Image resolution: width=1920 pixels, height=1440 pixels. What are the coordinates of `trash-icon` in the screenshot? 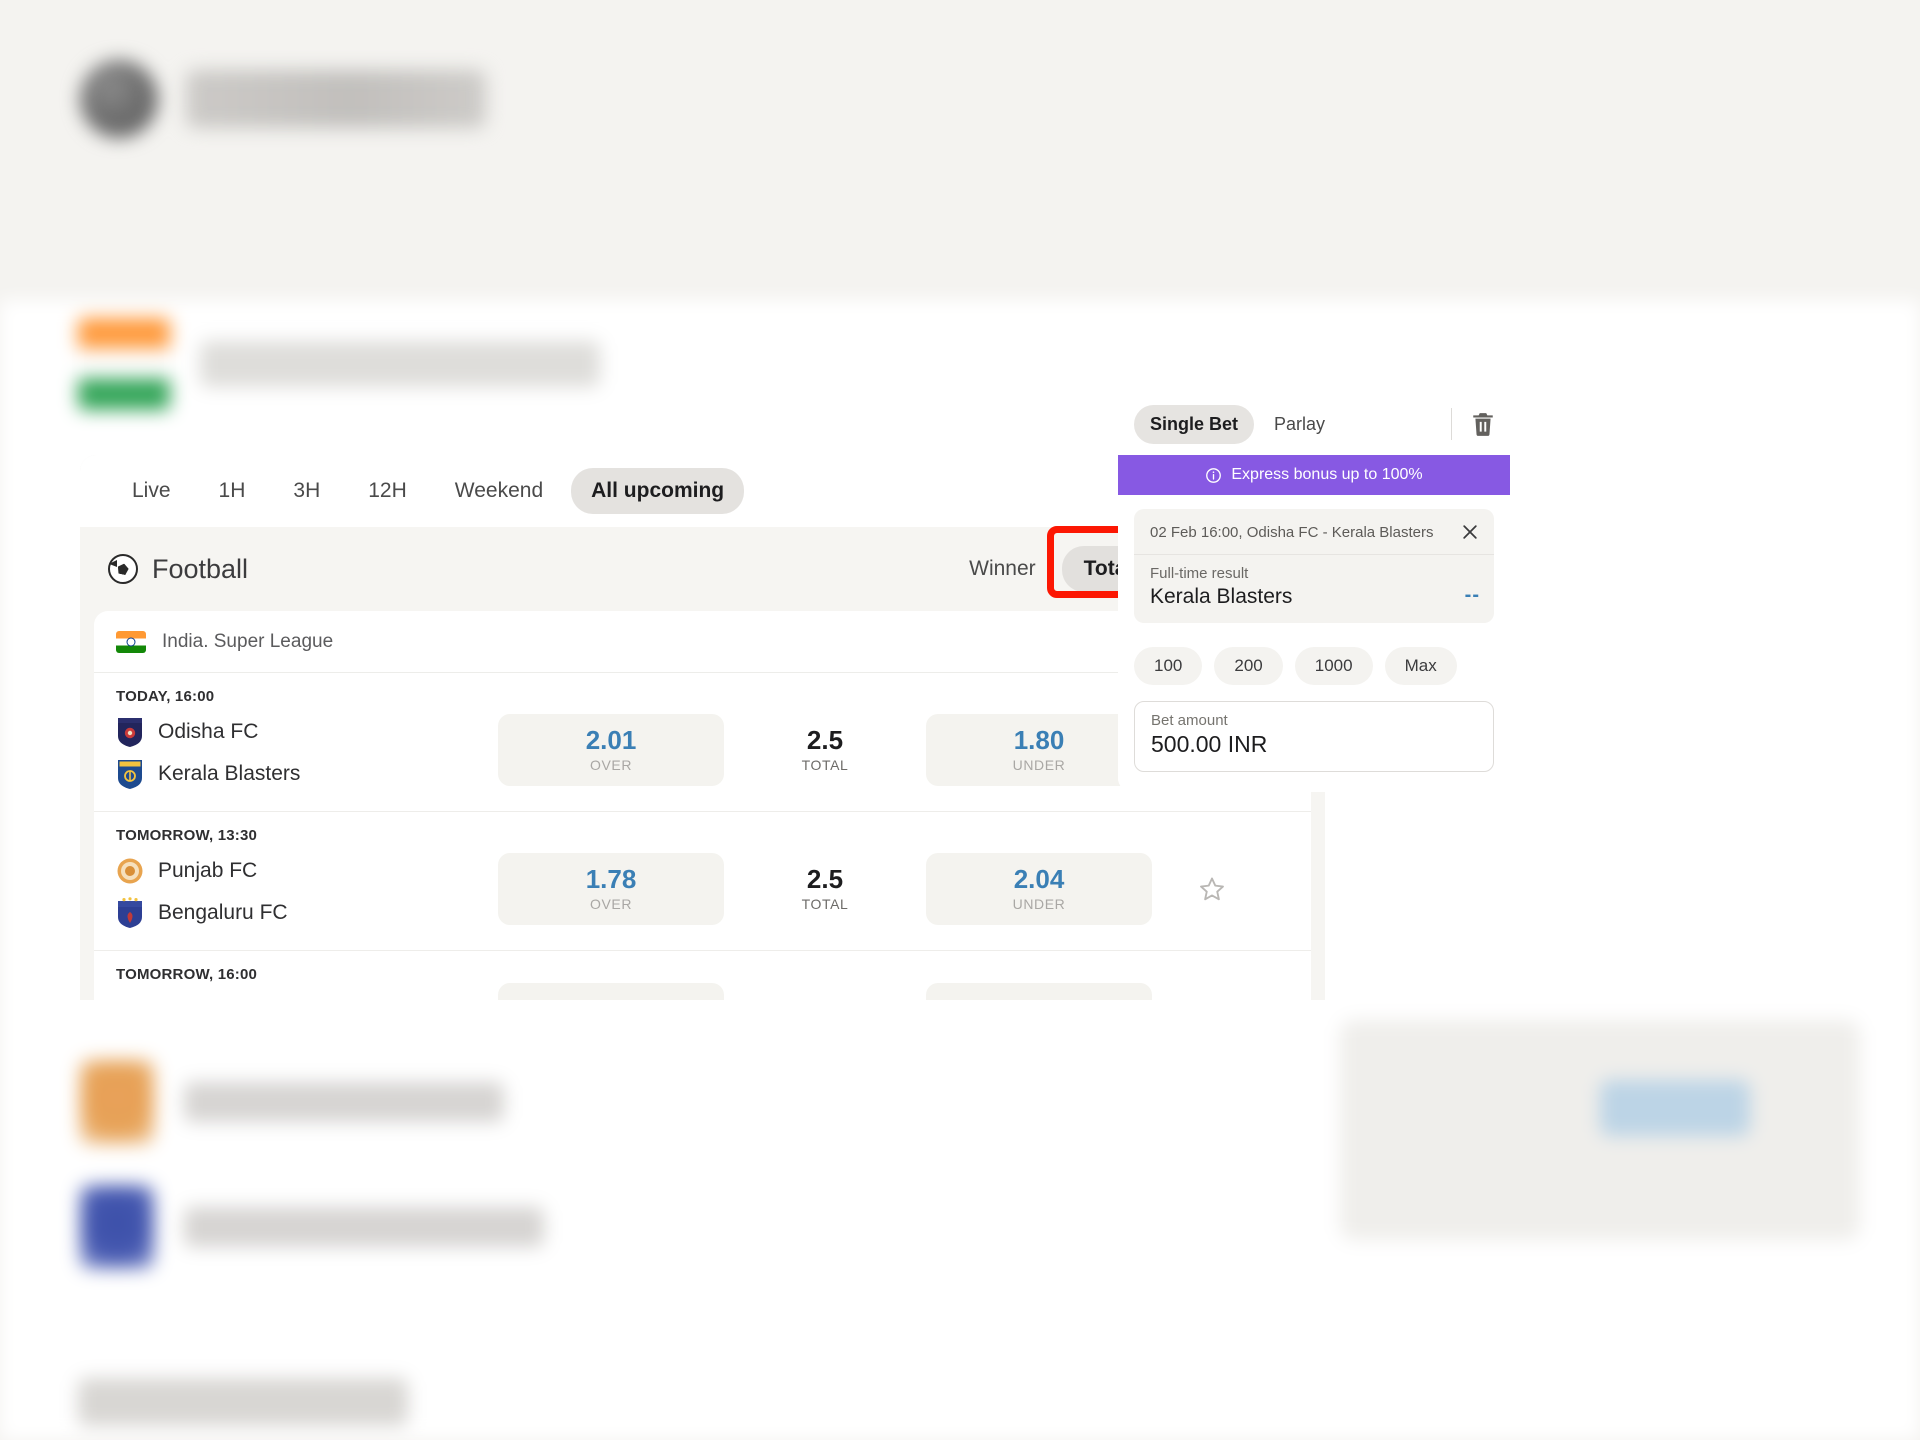 It's located at (1483, 424).